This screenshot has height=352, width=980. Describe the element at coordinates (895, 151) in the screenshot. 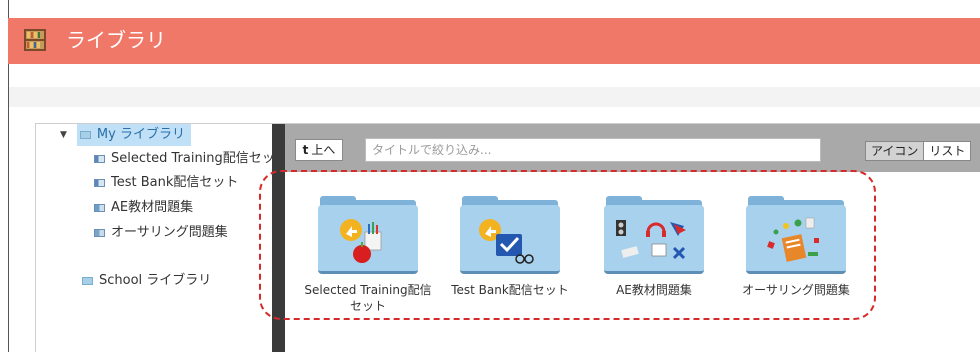

I see `view-icon-button: アイコン` at that location.